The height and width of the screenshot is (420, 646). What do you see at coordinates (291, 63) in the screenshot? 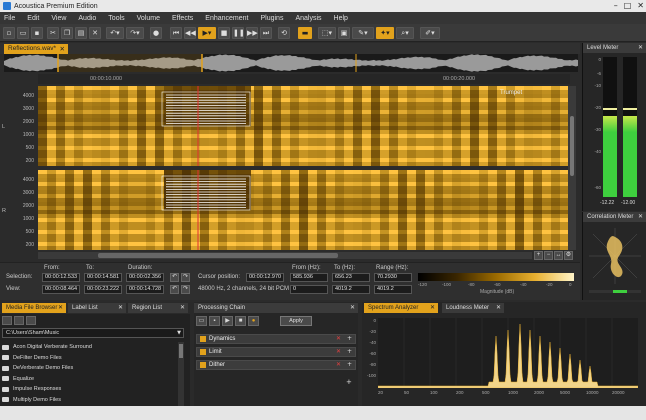
I see `overview-waveform` at bounding box center [291, 63].